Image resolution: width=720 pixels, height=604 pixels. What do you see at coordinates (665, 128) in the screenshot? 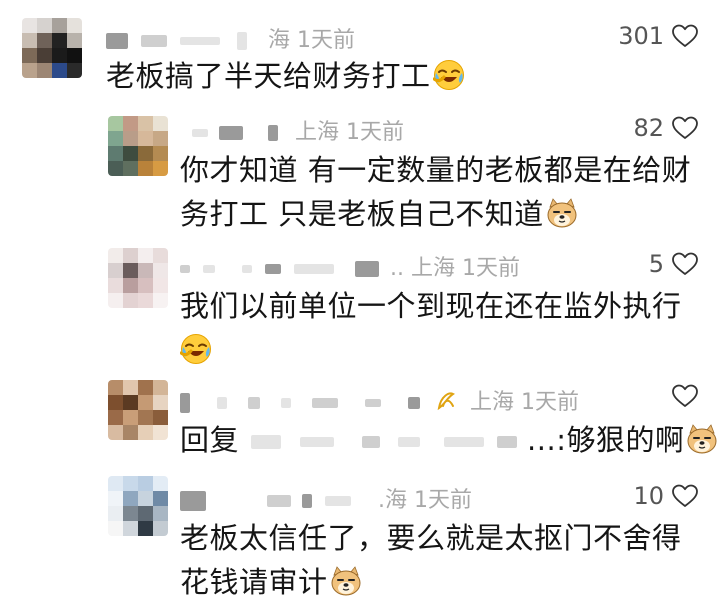
I see `like-button: 82` at bounding box center [665, 128].